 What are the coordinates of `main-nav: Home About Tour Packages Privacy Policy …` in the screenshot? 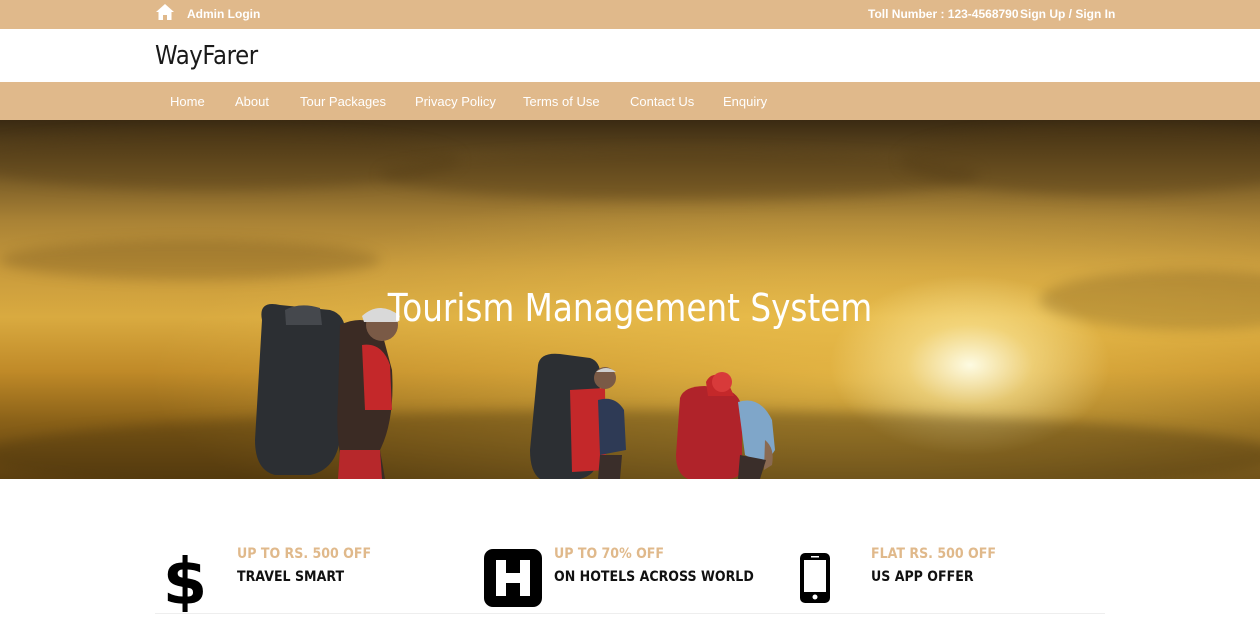 It's located at (630, 101).